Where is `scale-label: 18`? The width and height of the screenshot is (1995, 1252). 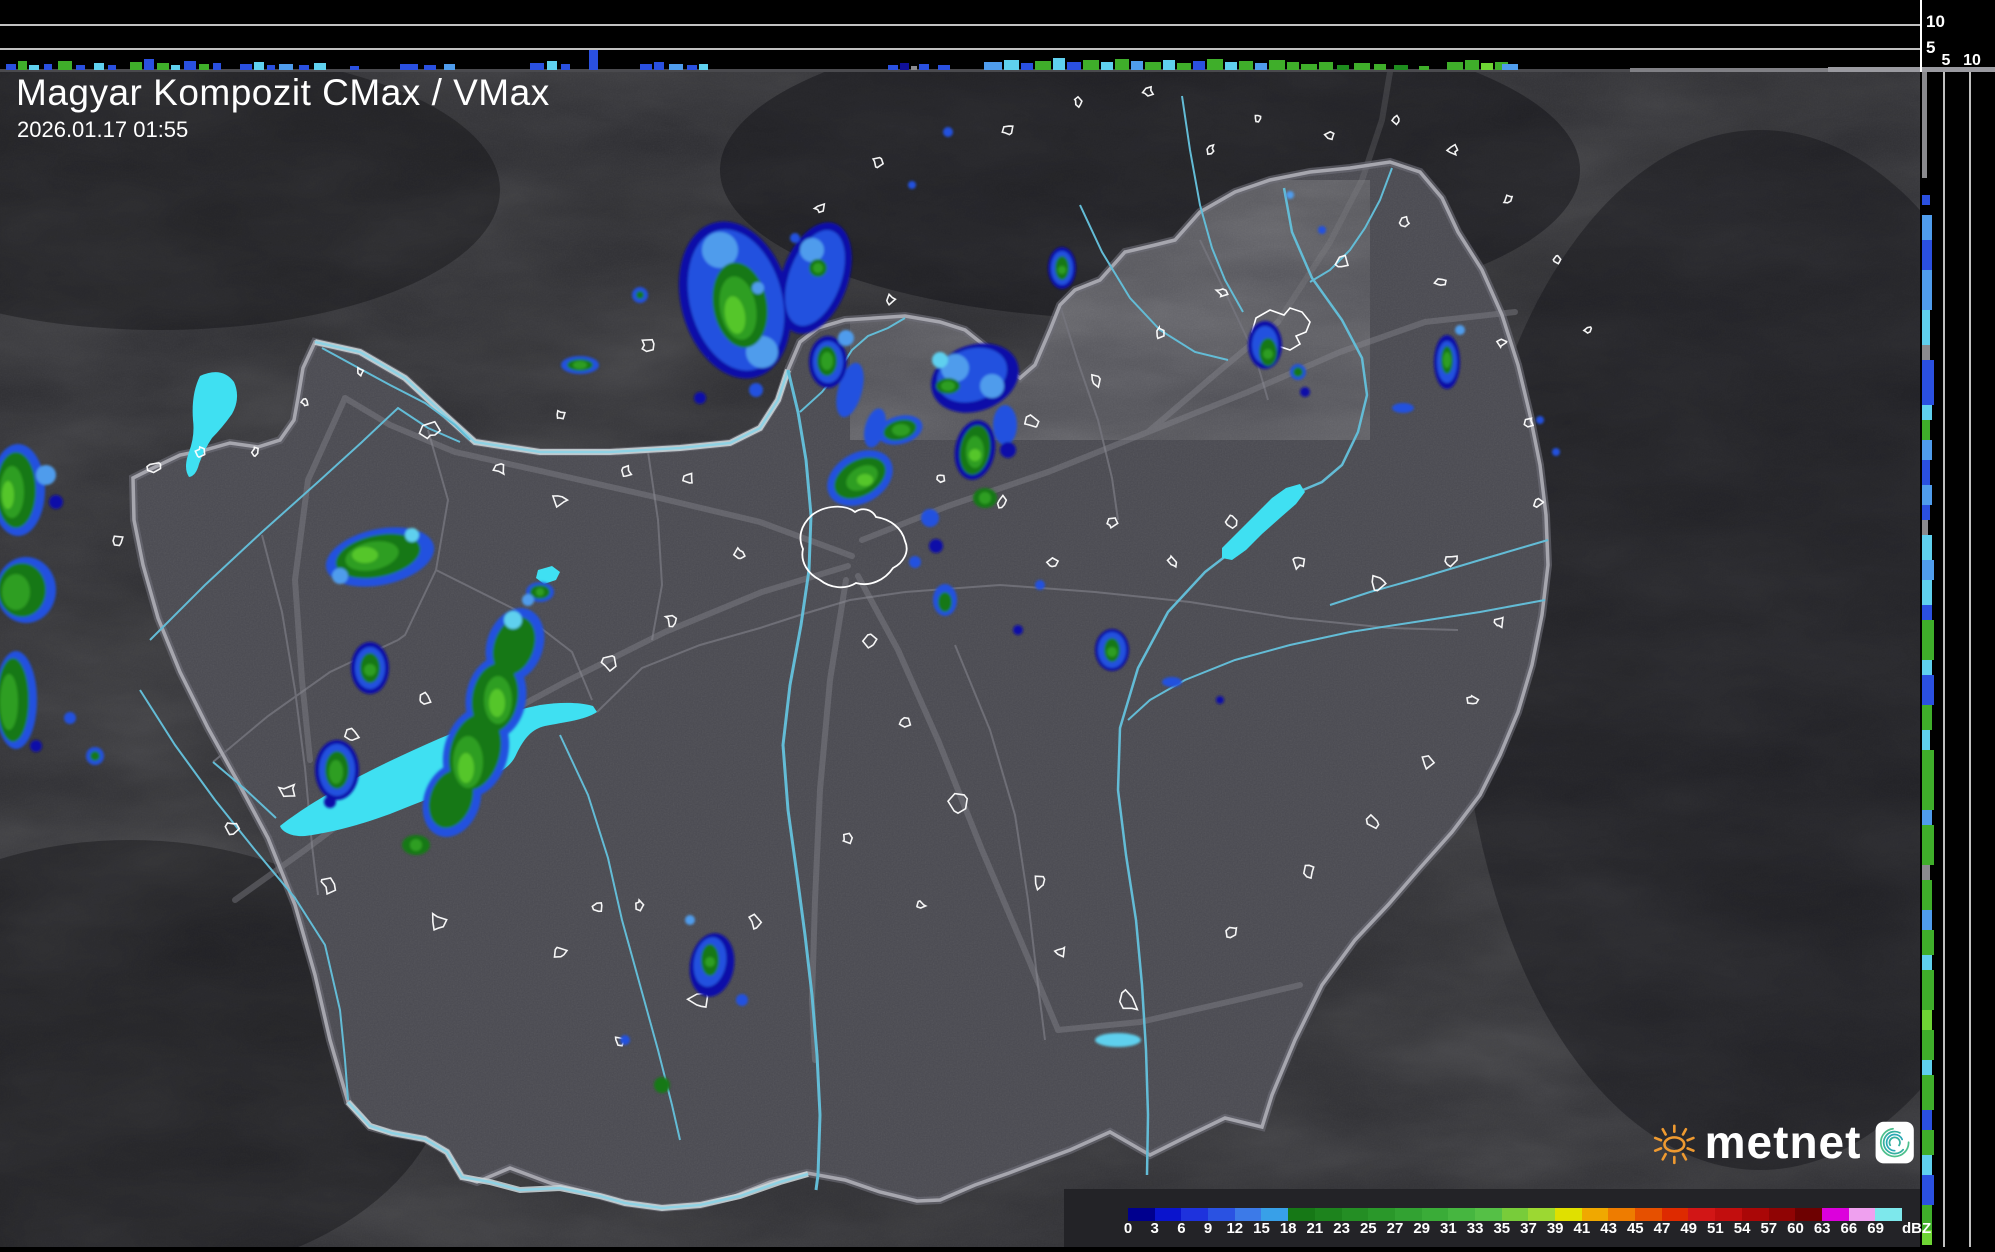
scale-label: 18 is located at coordinates (1288, 1228).